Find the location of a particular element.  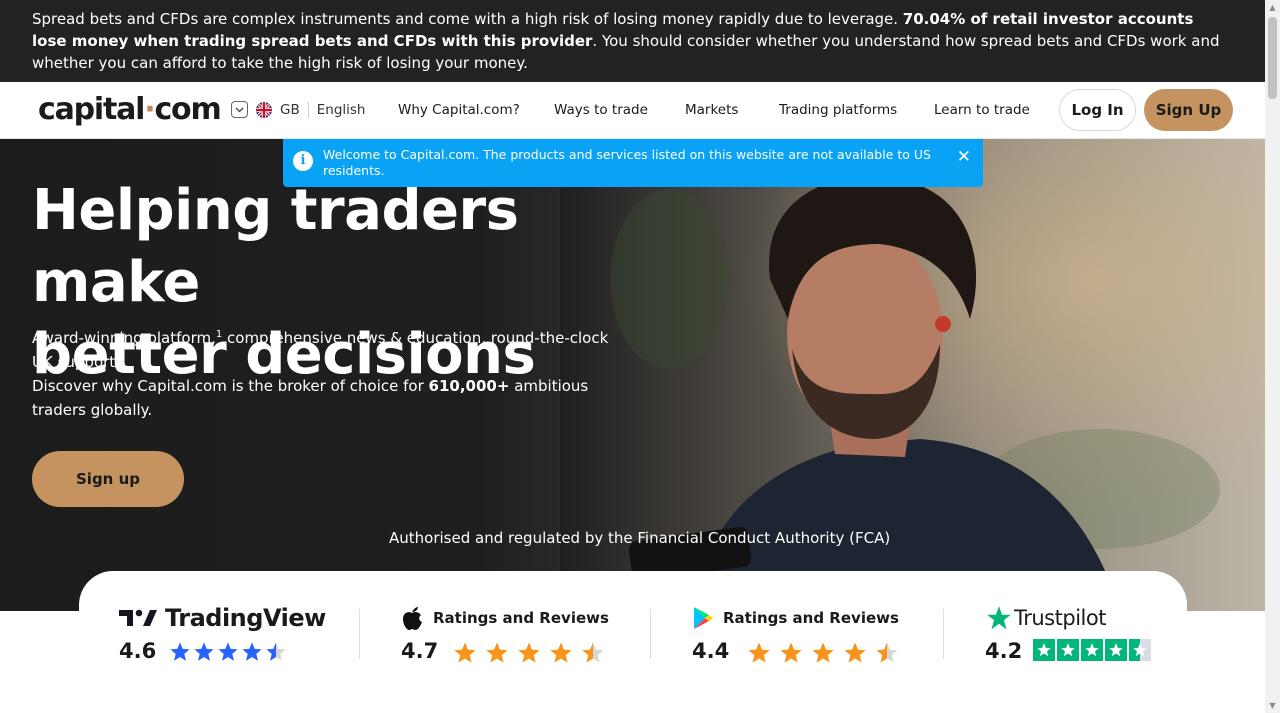

rating-app-store: Ratings and Reviews 4.7 is located at coordinates (511, 634).